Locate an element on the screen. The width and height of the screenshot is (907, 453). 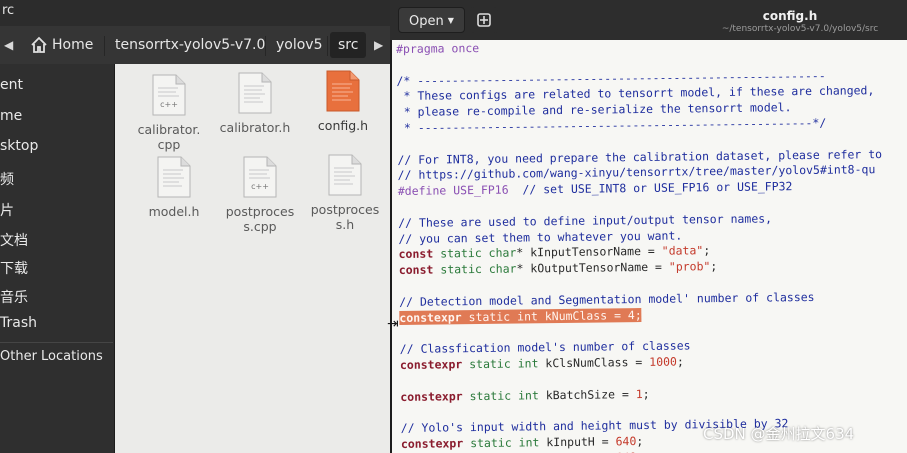
back-arrow-icon: ◀ is located at coordinates (8, 45).